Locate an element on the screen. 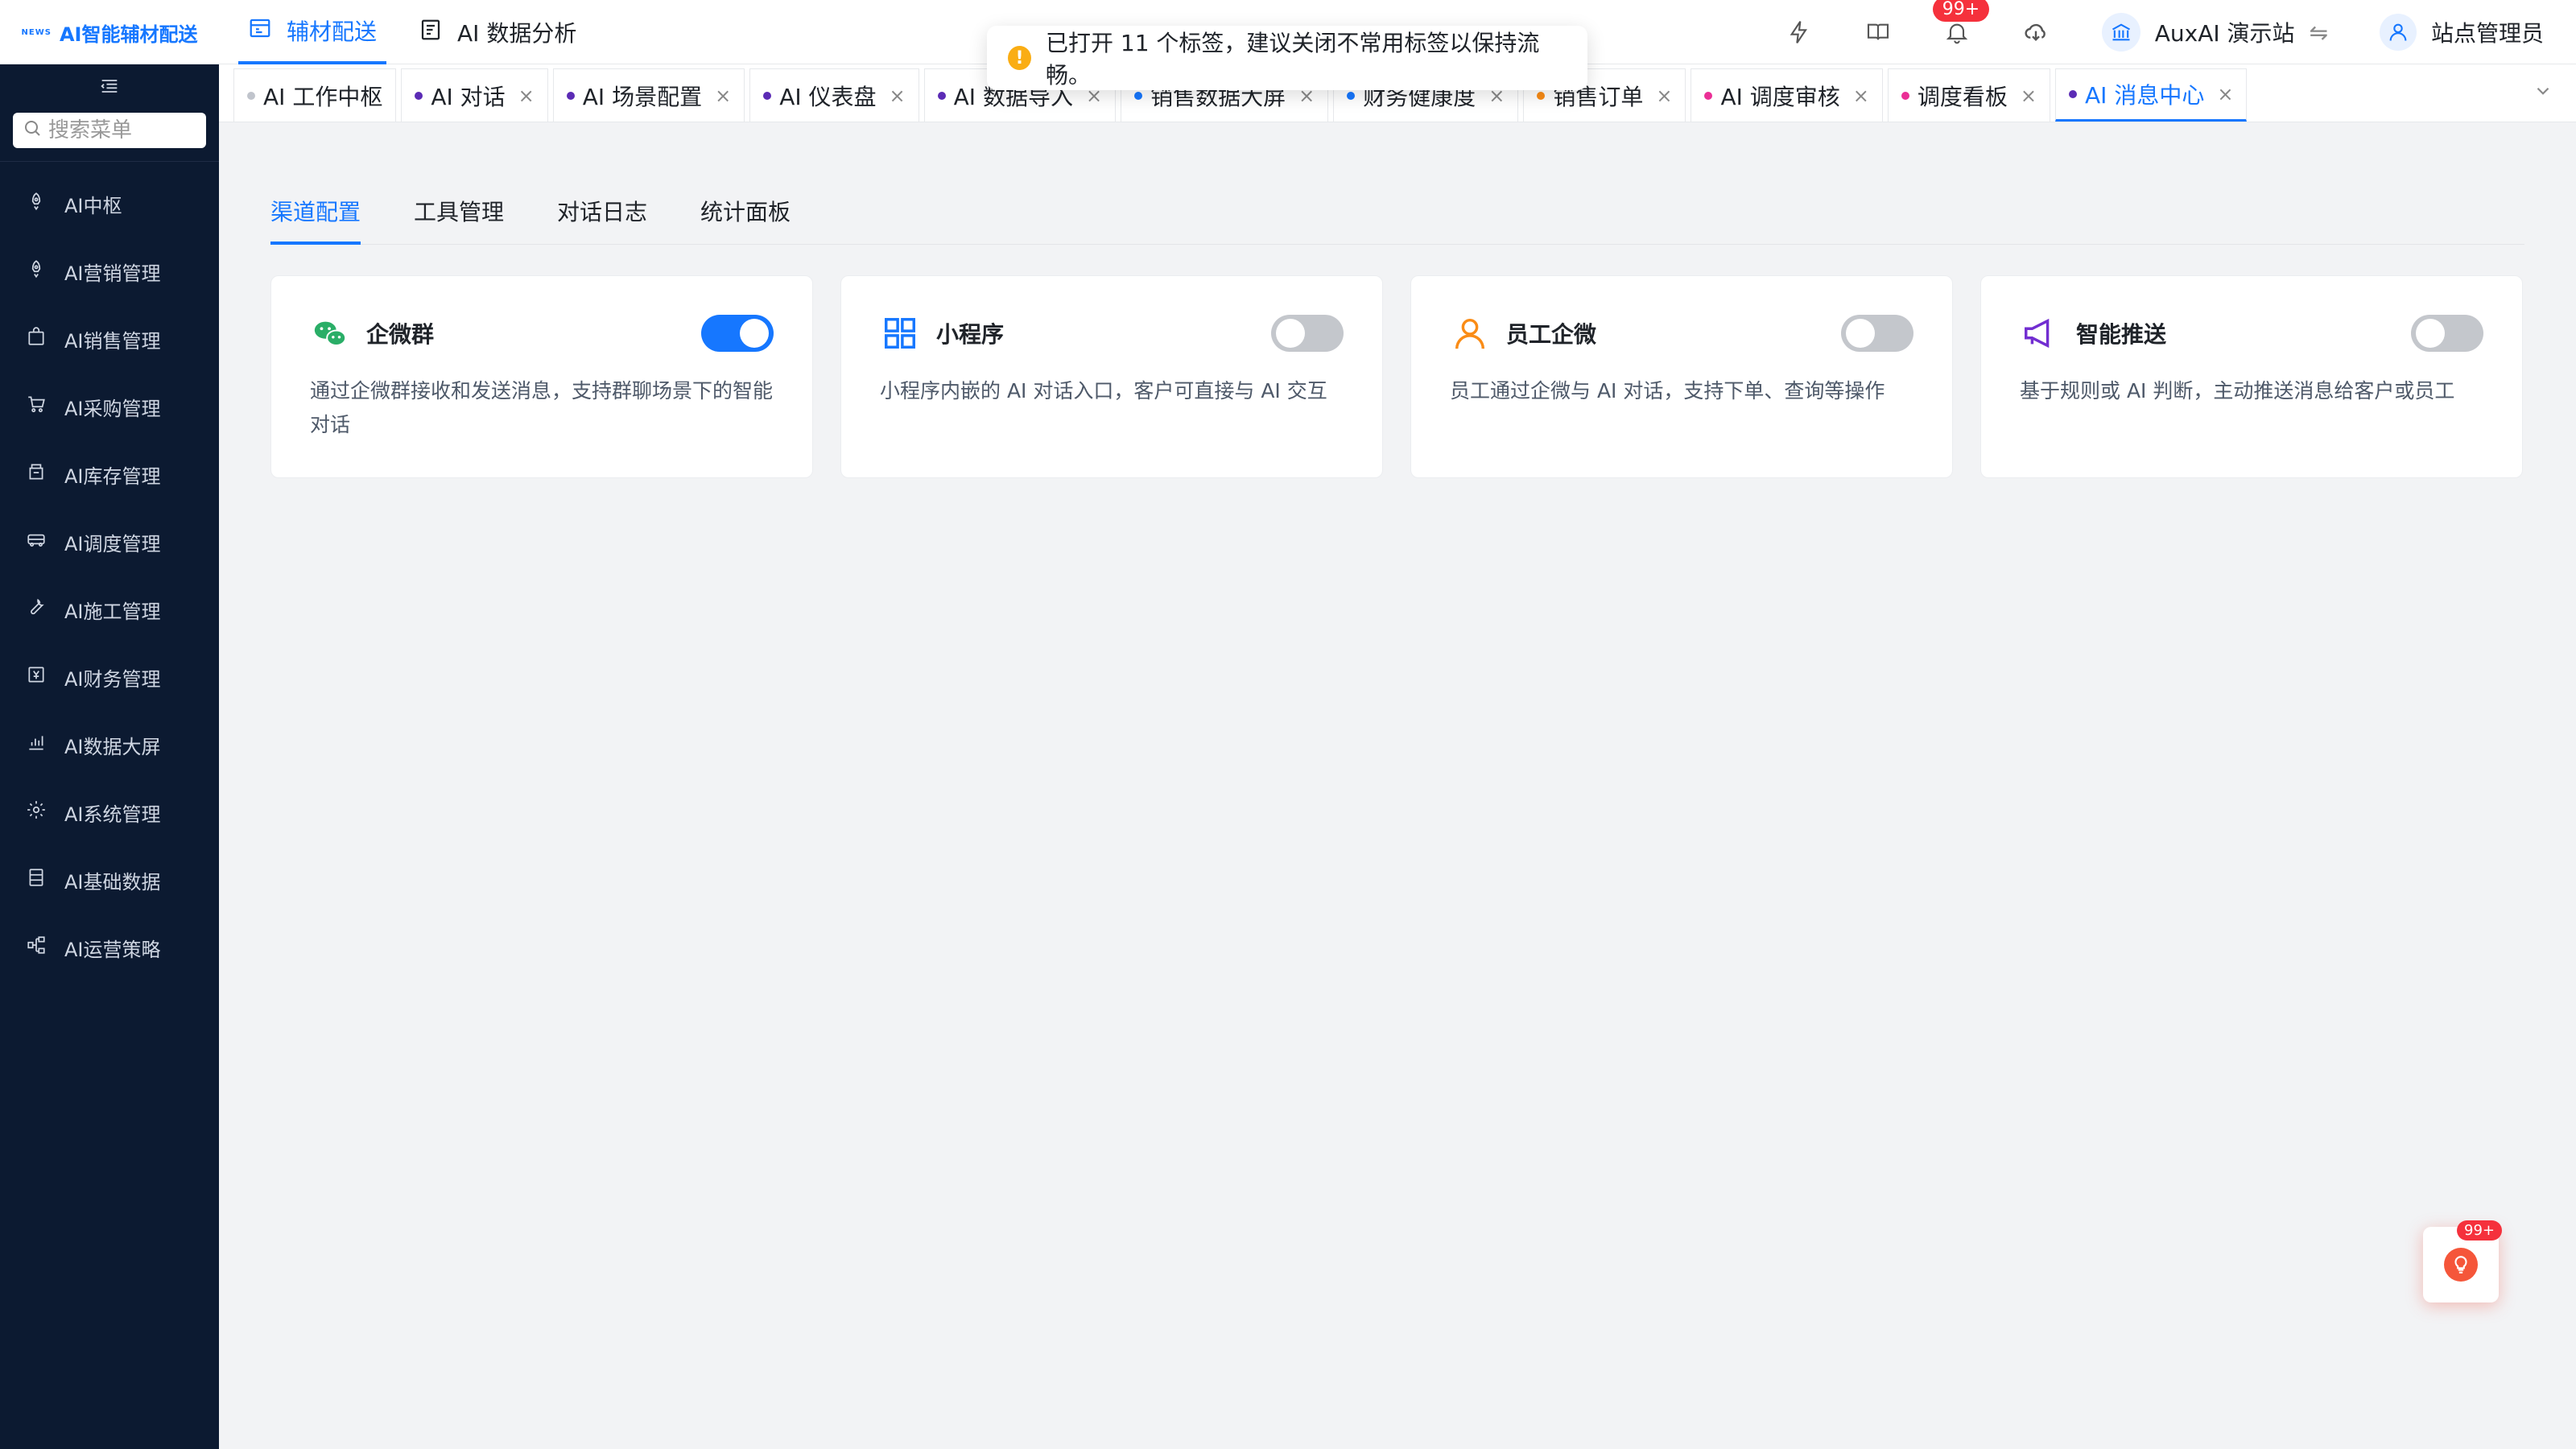 This screenshot has height=1449, width=2576. sidebar-item-label: AI数据大屏 is located at coordinates (112, 746).